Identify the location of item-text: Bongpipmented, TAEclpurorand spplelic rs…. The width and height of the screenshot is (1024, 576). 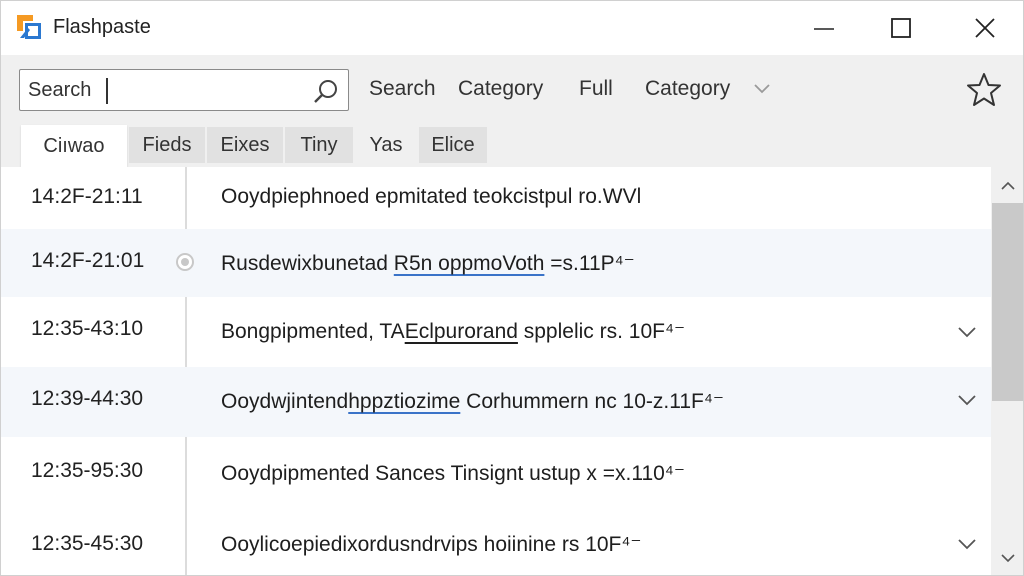
(453, 331).